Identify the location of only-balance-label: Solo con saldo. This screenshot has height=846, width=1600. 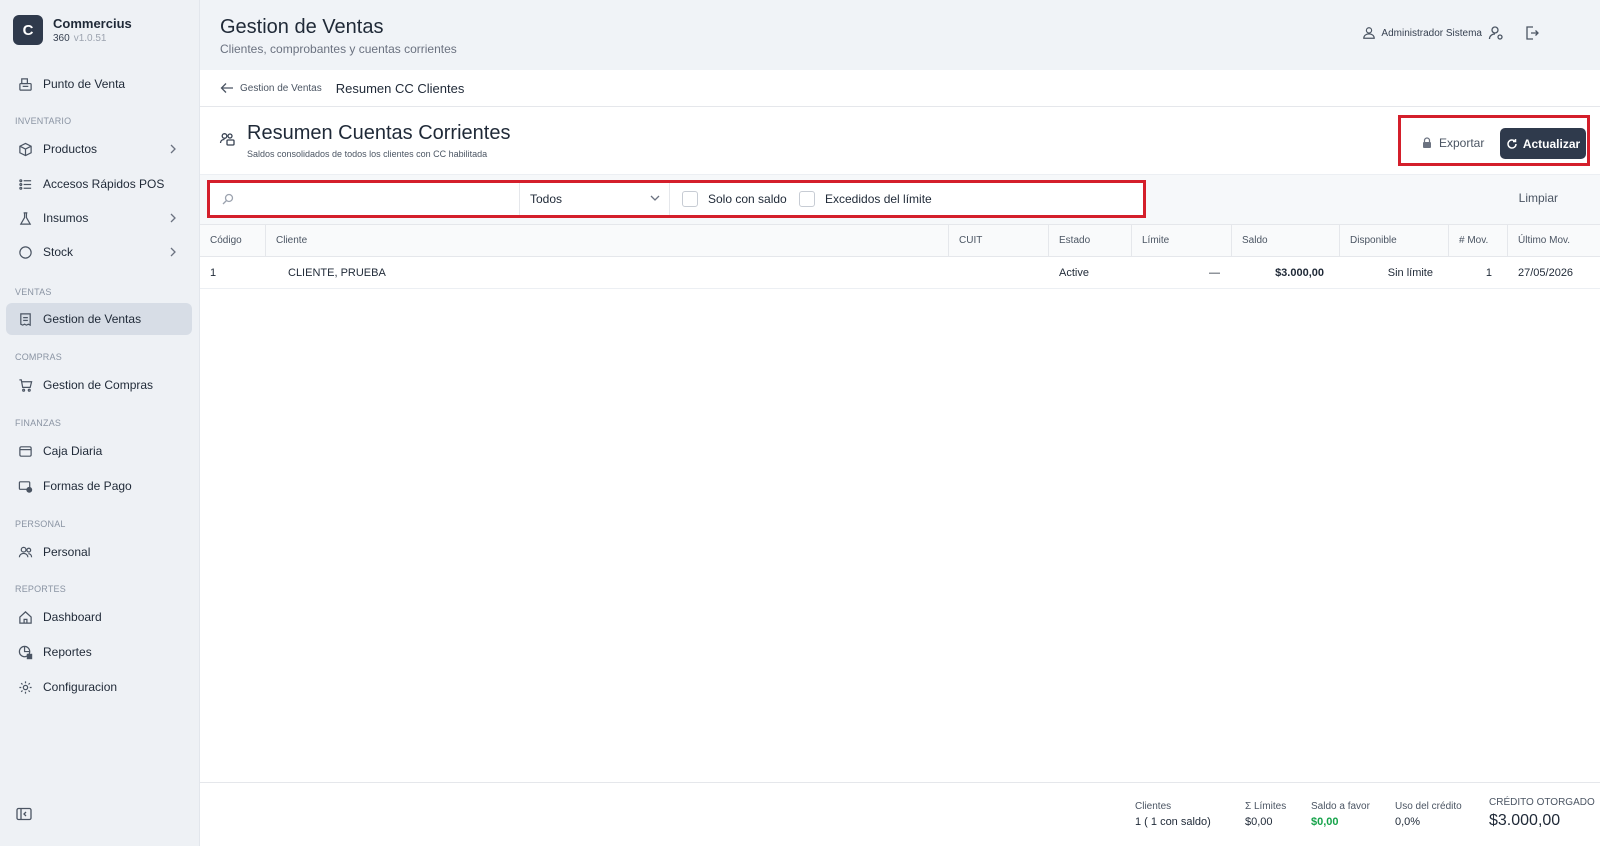
(747, 199).